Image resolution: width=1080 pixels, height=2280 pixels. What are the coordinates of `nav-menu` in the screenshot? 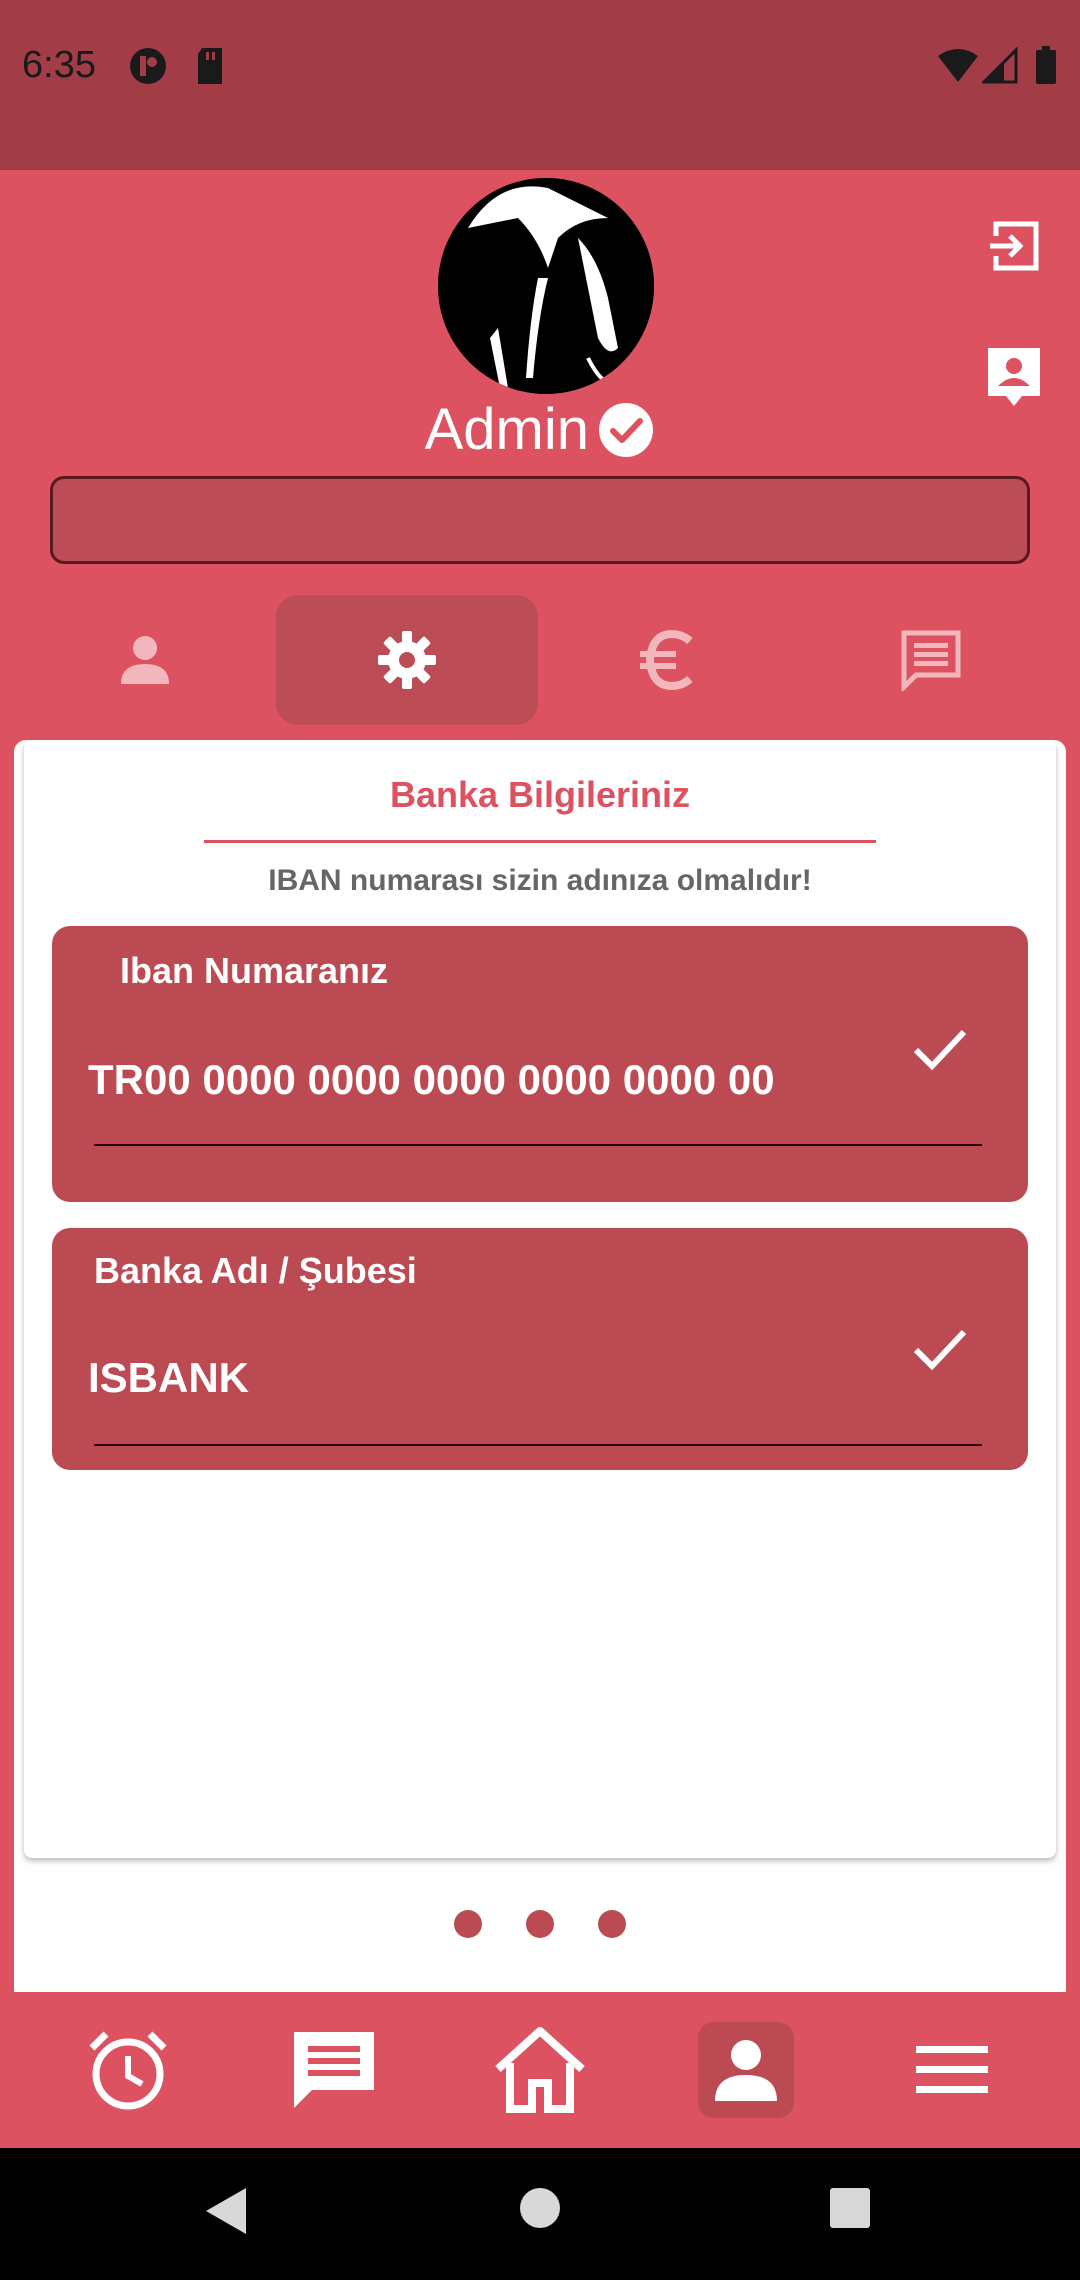 It's located at (952, 2070).